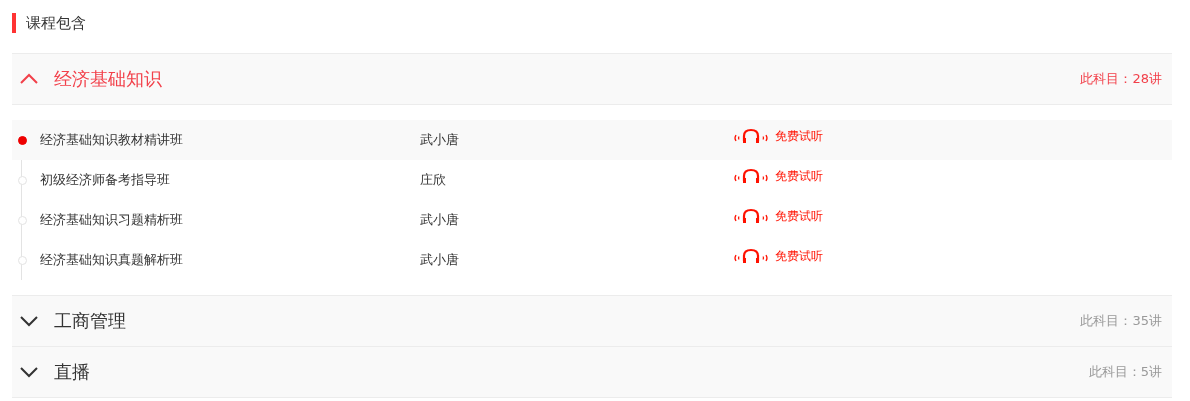  What do you see at coordinates (112, 260) in the screenshot?
I see `lesson-title: 经济基础知识真题解析班` at bounding box center [112, 260].